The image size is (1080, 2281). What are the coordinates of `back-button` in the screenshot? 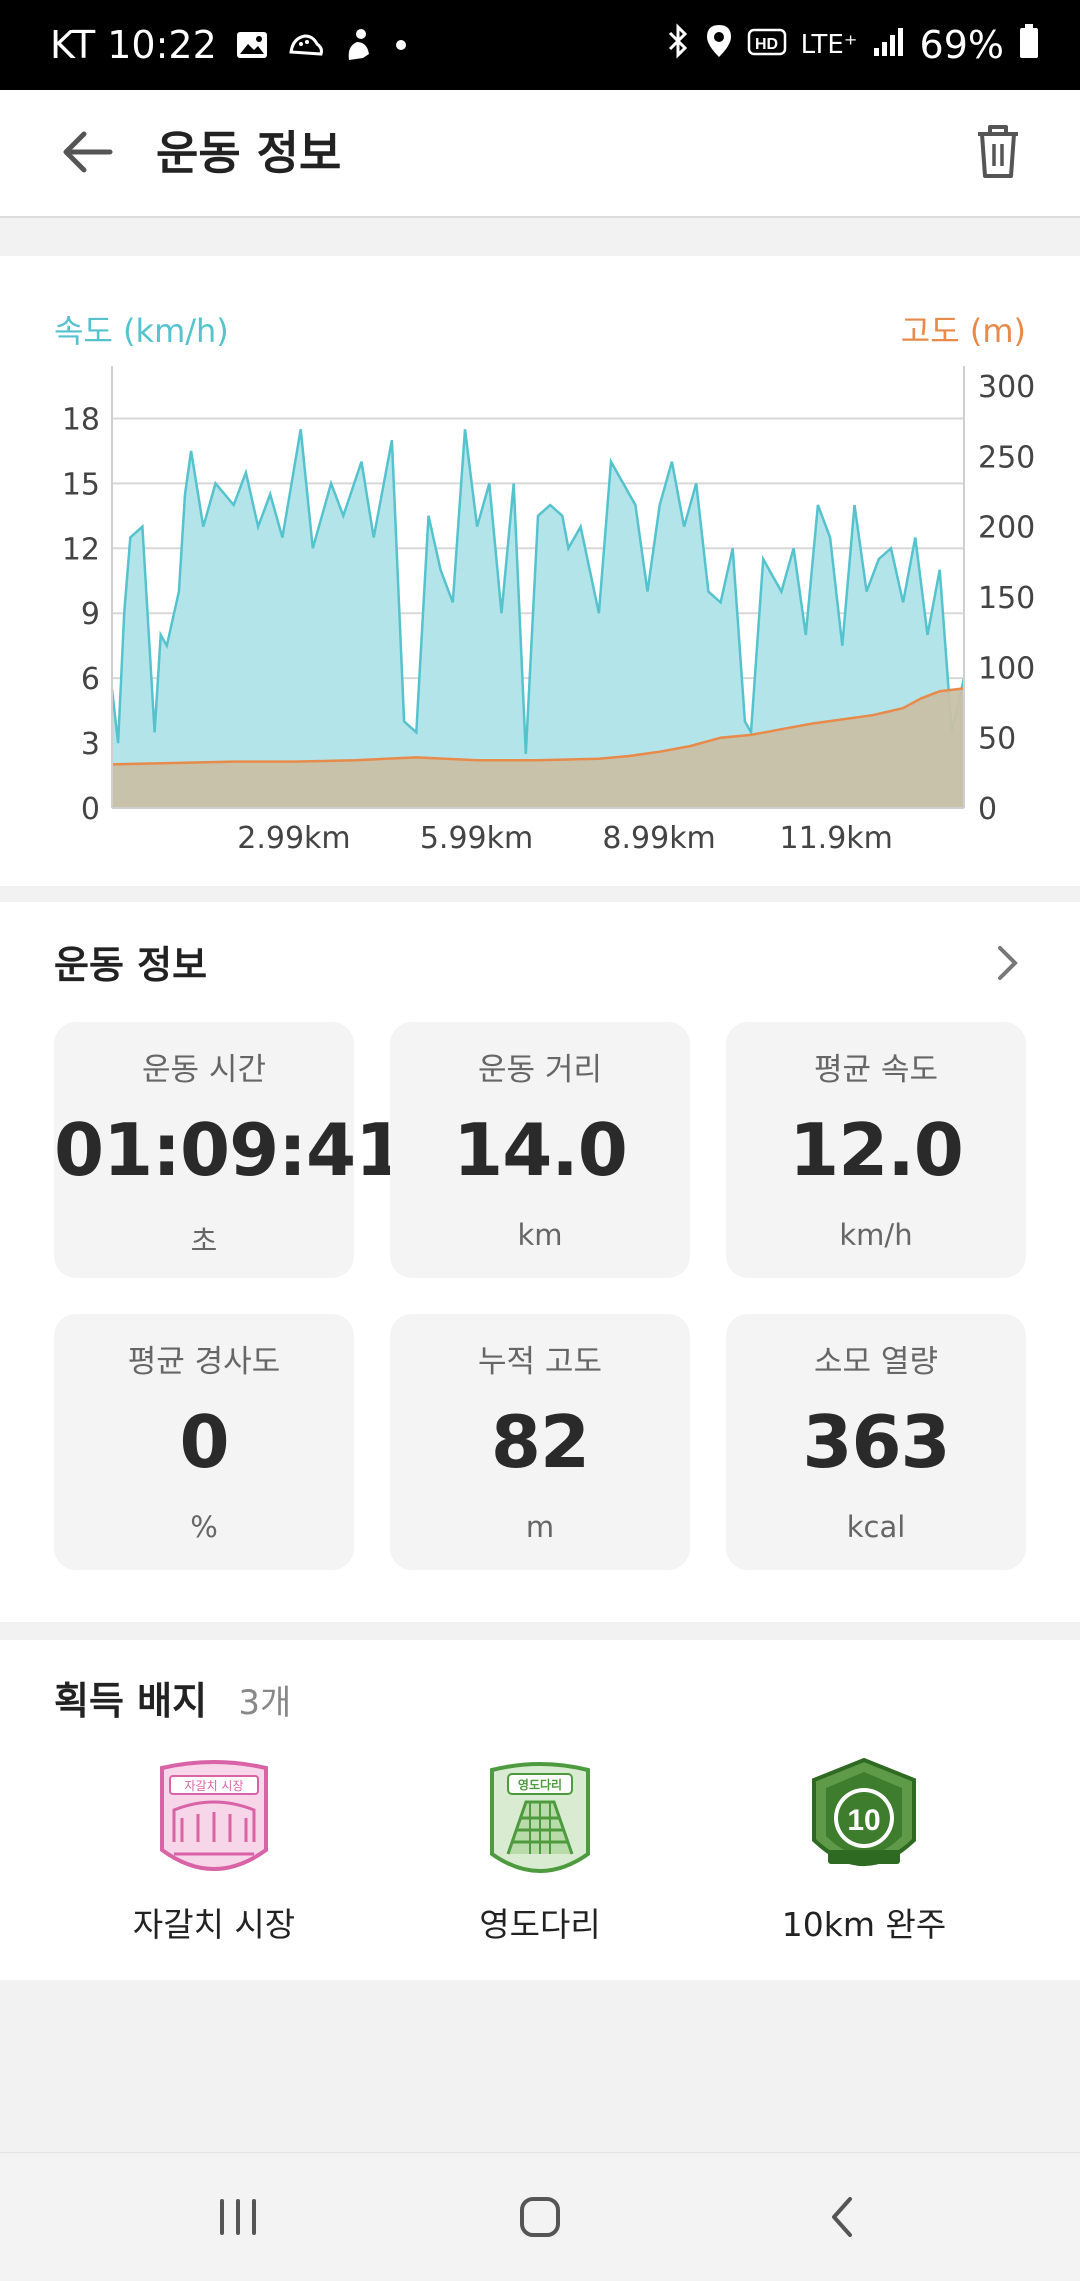 It's located at (88, 152).